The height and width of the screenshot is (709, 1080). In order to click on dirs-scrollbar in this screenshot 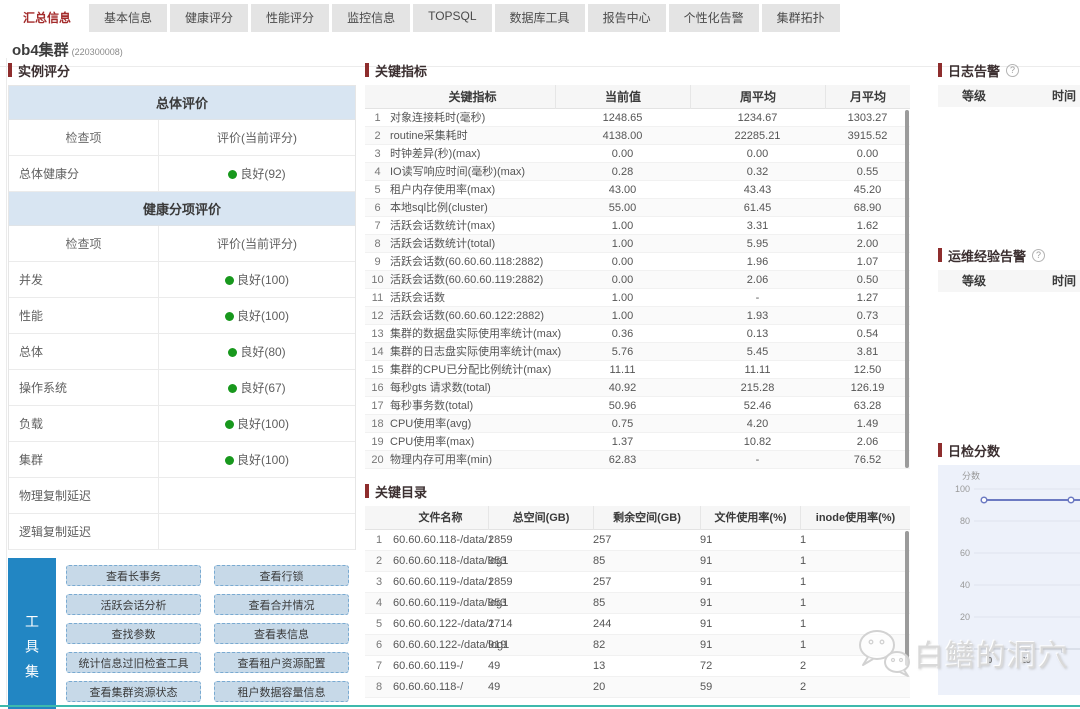, I will do `click(907, 598)`.